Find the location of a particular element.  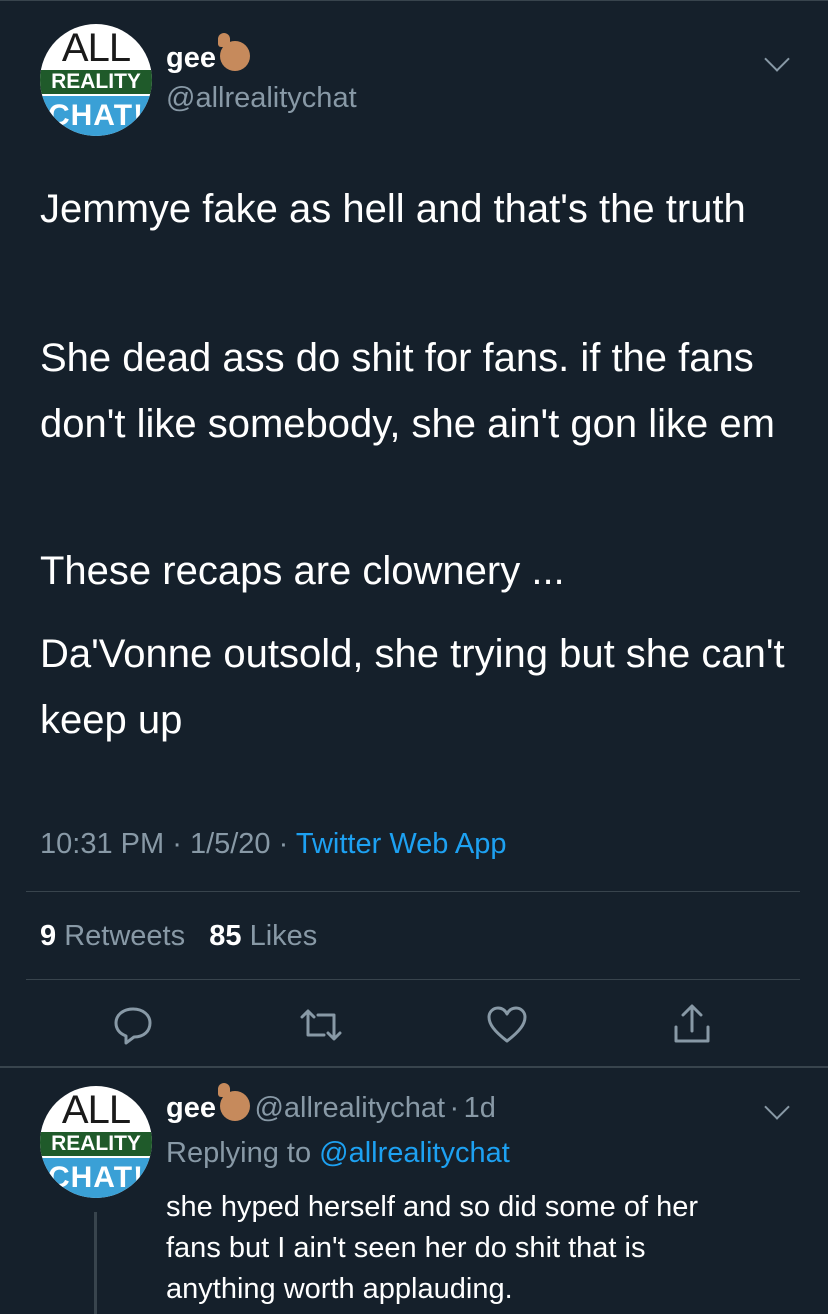

retweets-stat: 9 Retweets is located at coordinates (112, 936).